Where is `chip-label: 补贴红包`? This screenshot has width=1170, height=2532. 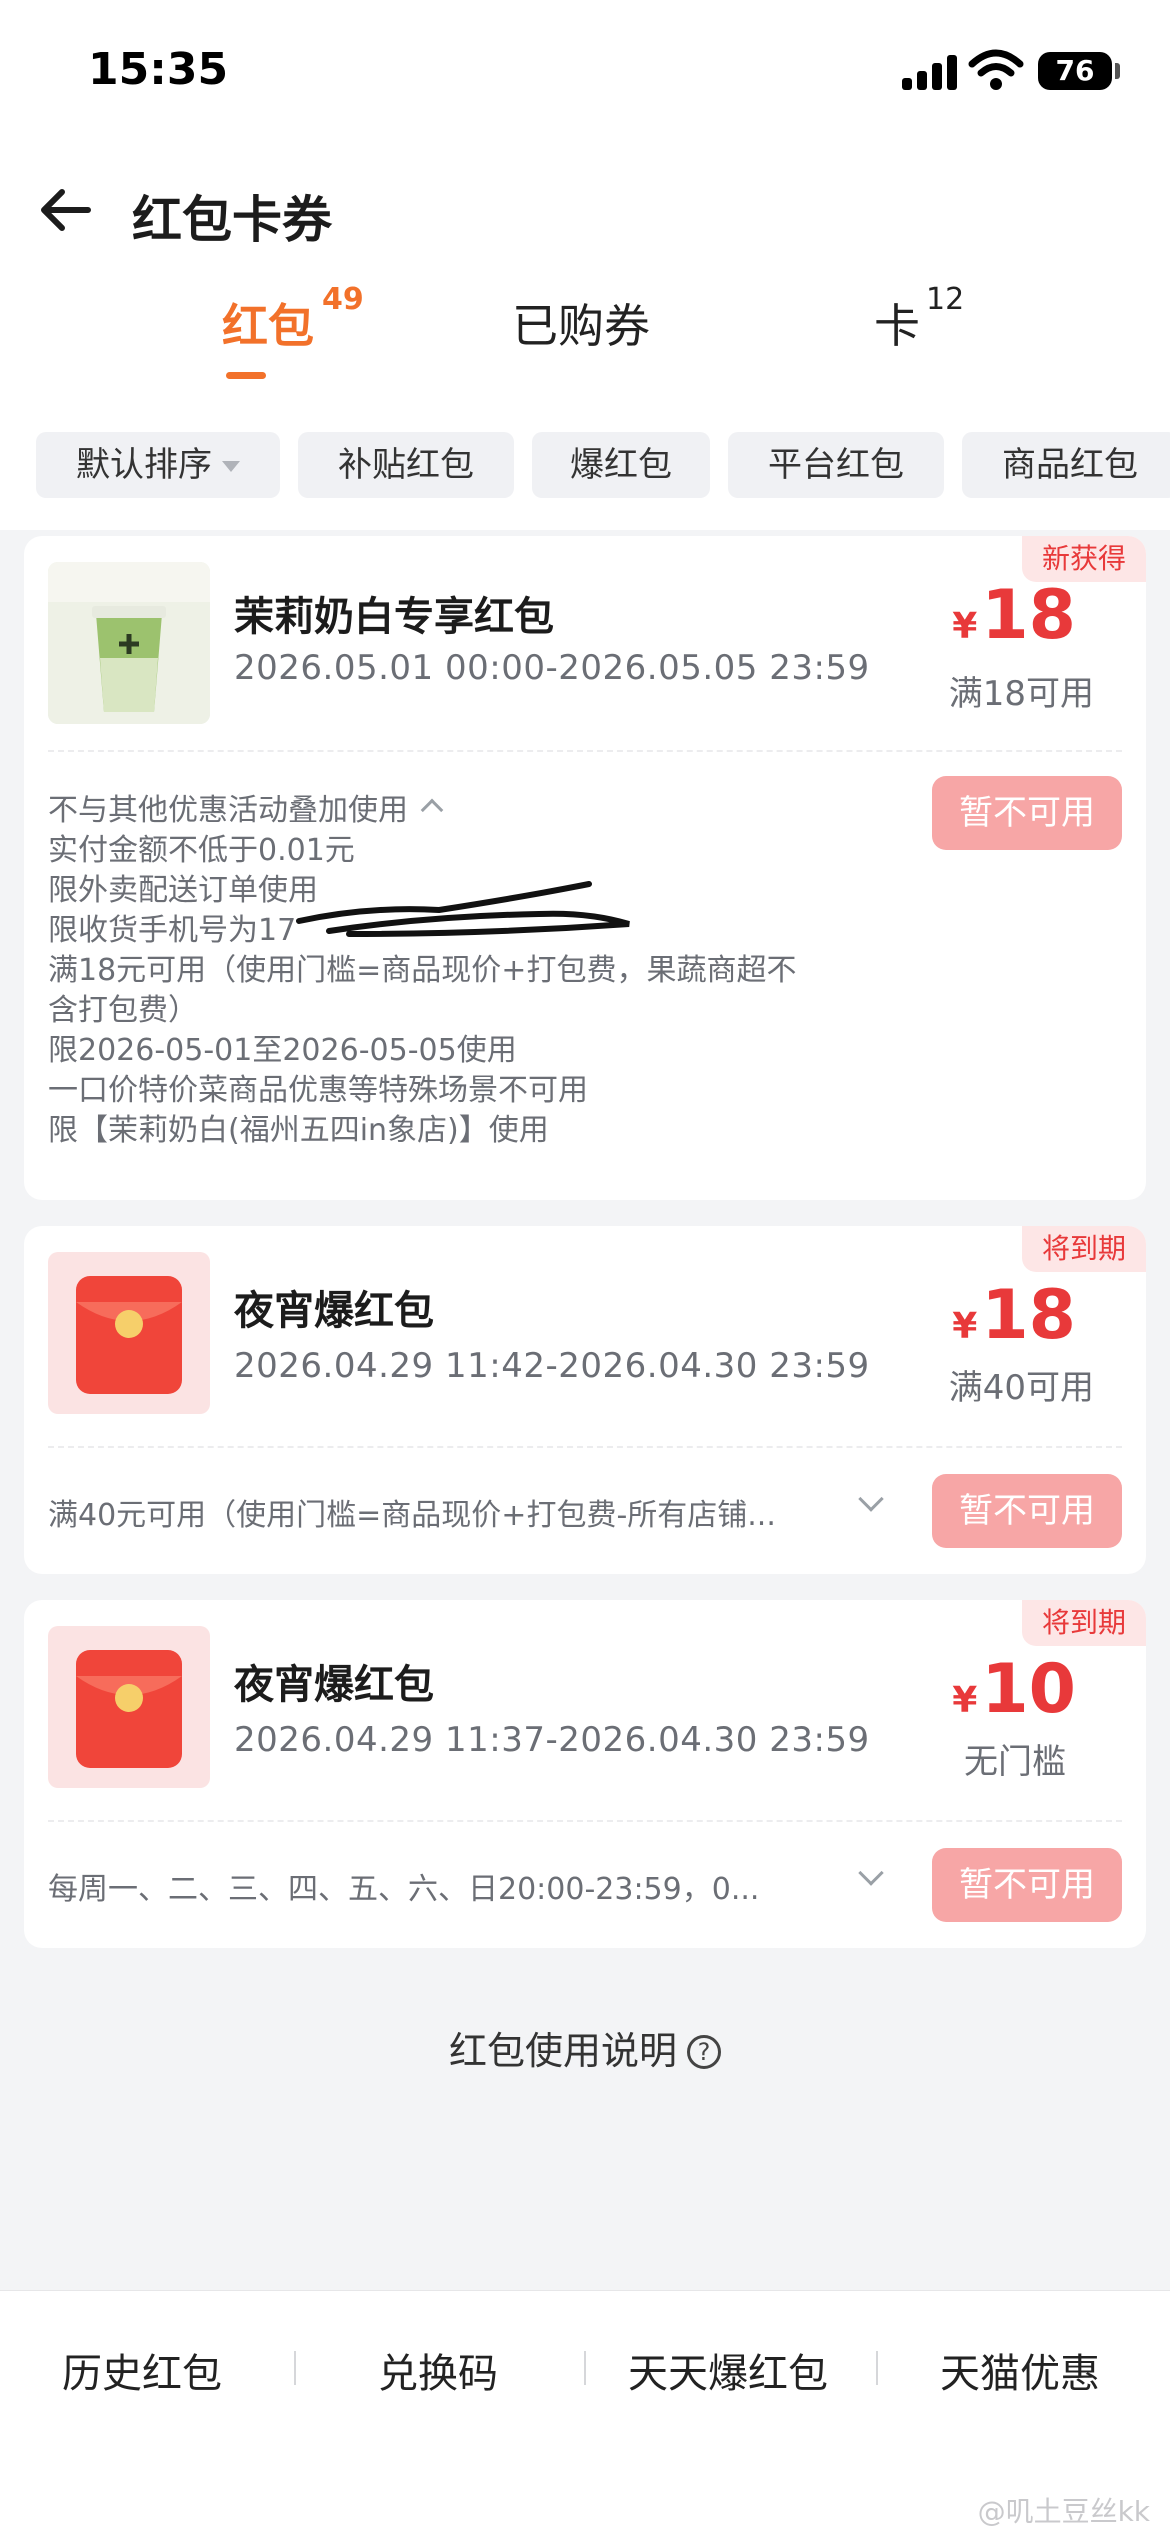
chip-label: 补贴红包 is located at coordinates (406, 465).